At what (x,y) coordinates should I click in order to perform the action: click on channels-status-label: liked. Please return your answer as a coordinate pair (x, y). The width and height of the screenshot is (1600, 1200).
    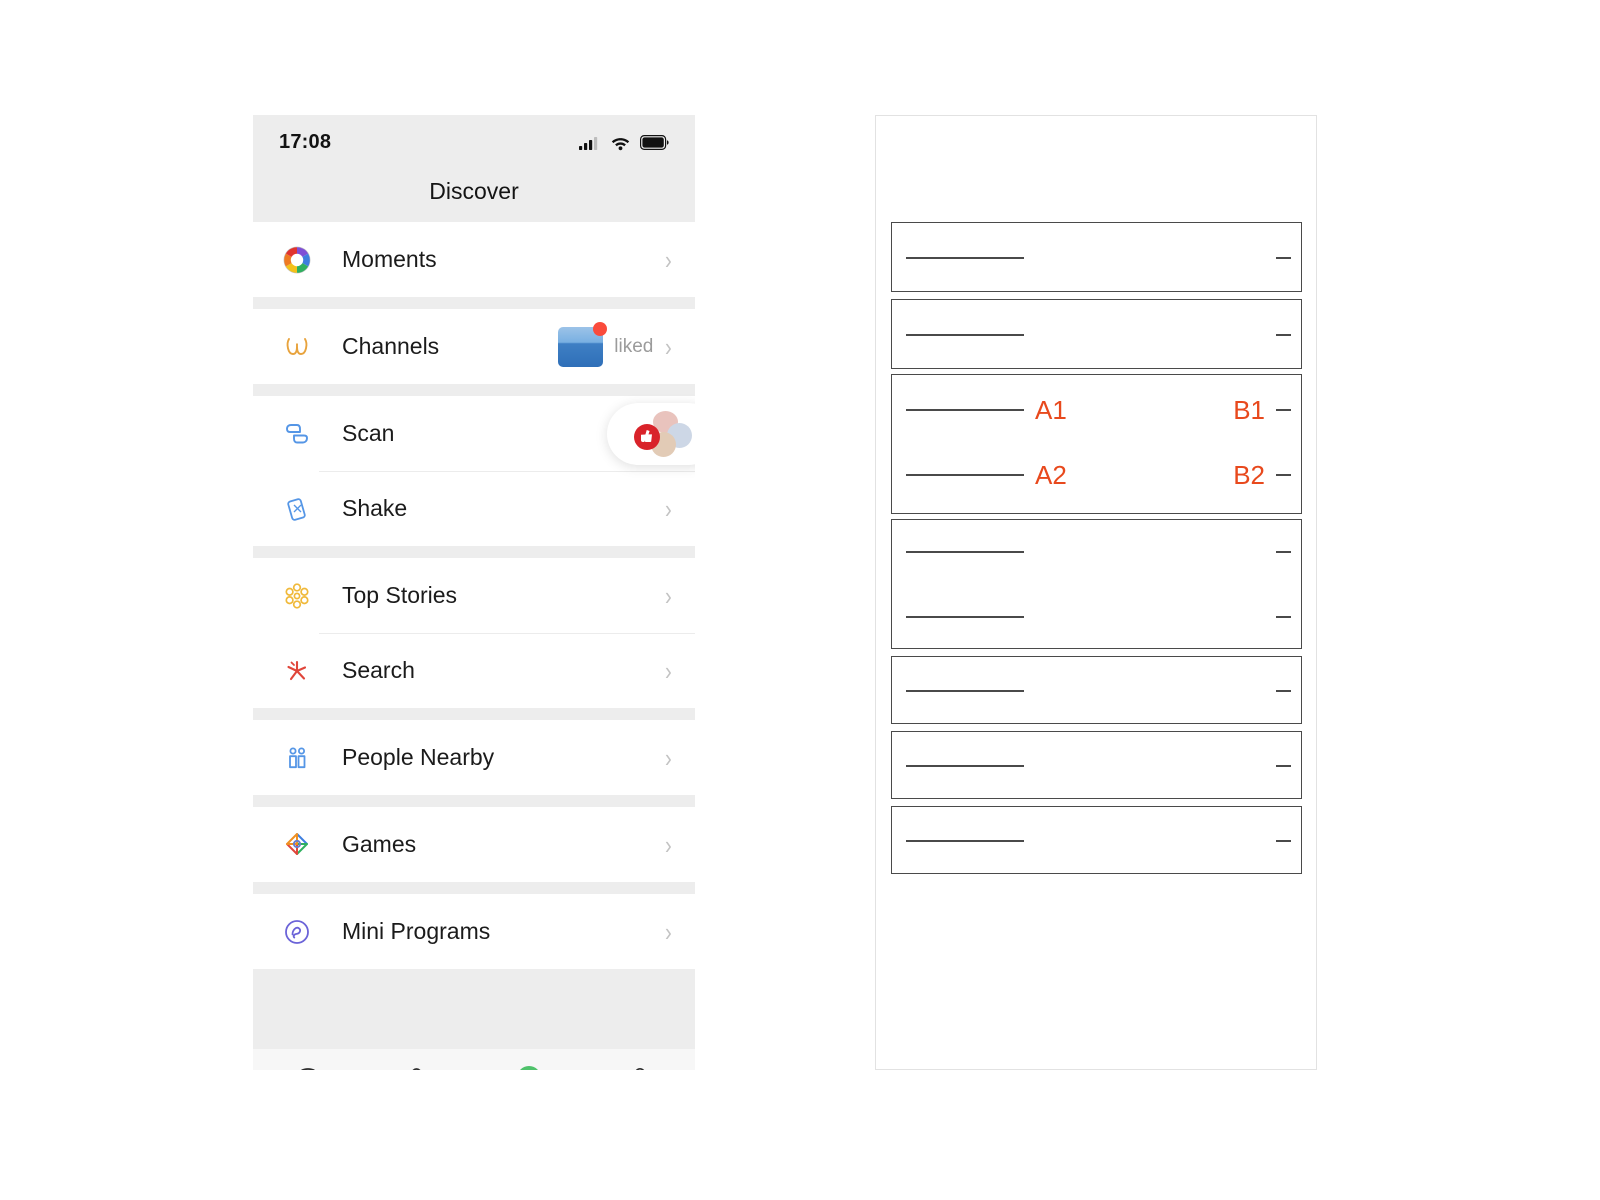
    Looking at the image, I should click on (634, 346).